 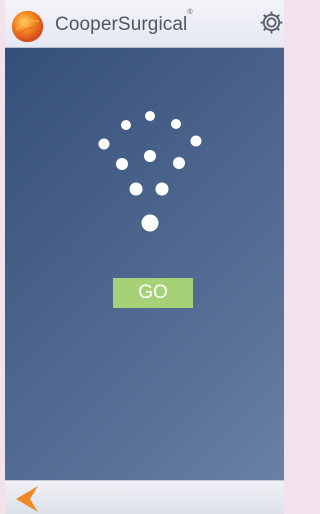 I want to click on dots-pattern-icon, so click(x=150, y=171).